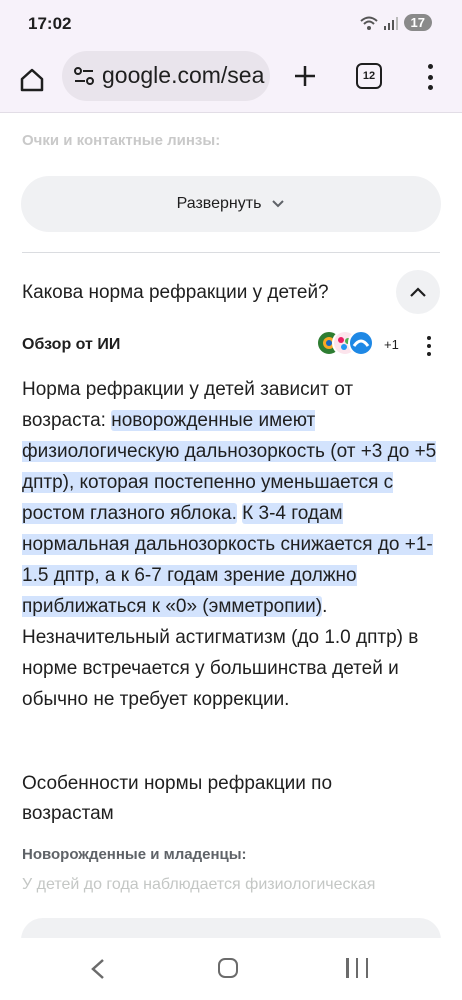 The height and width of the screenshot is (1000, 462). Describe the element at coordinates (121, 140) in the screenshot. I see `faded-section-heading: Очки и контактные линзы:` at that location.